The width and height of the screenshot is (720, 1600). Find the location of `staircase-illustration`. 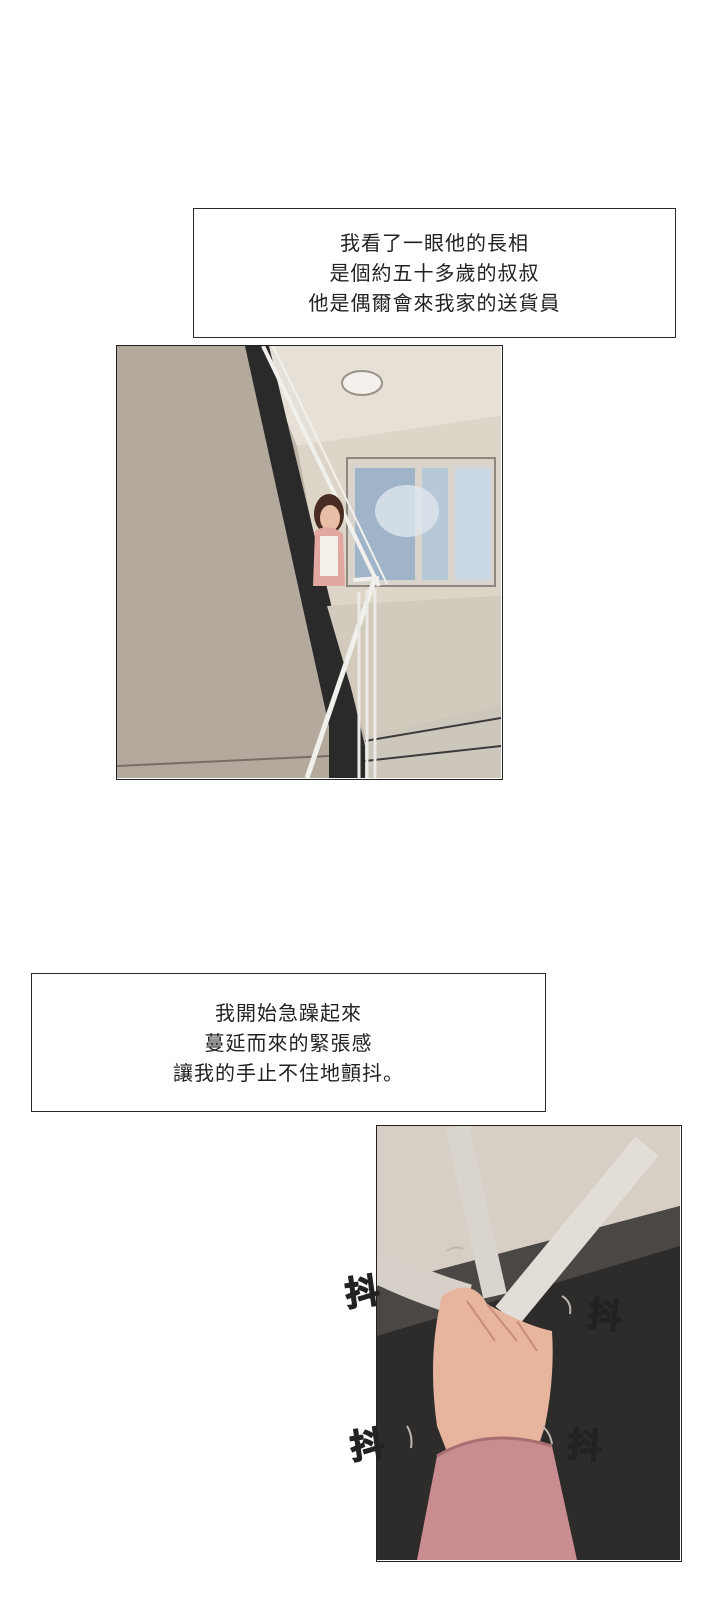

staircase-illustration is located at coordinates (309, 562).